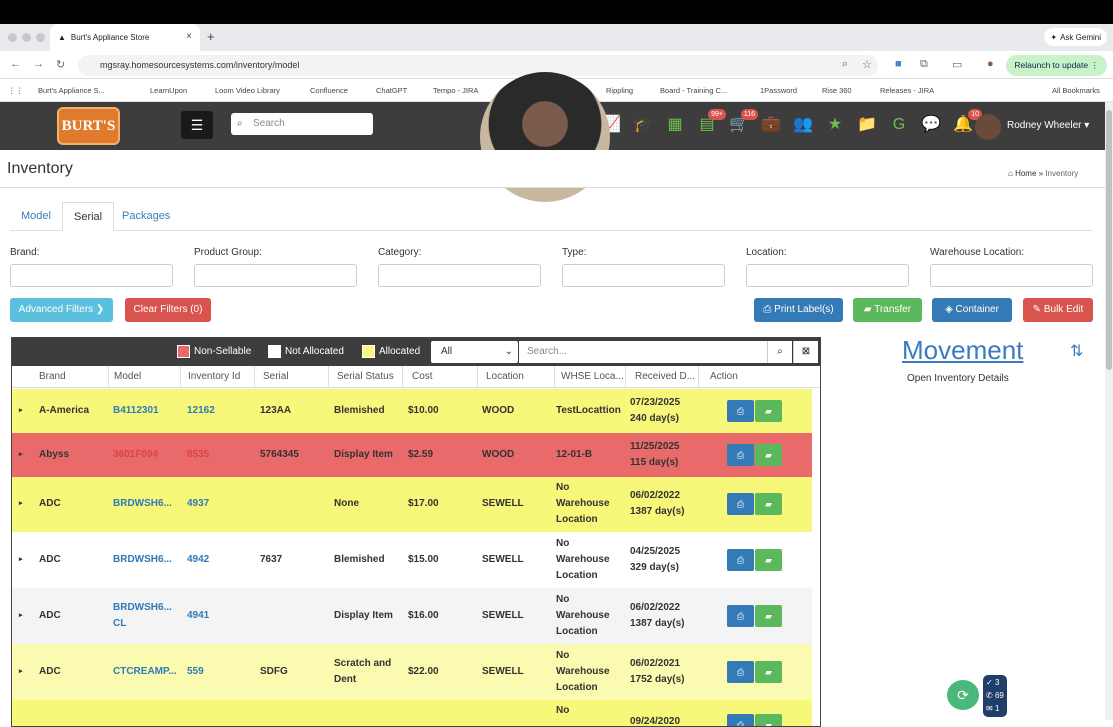 The image size is (1113, 727). Describe the element at coordinates (805, 352) in the screenshot. I see `export-excel-icon: ⊠` at that location.